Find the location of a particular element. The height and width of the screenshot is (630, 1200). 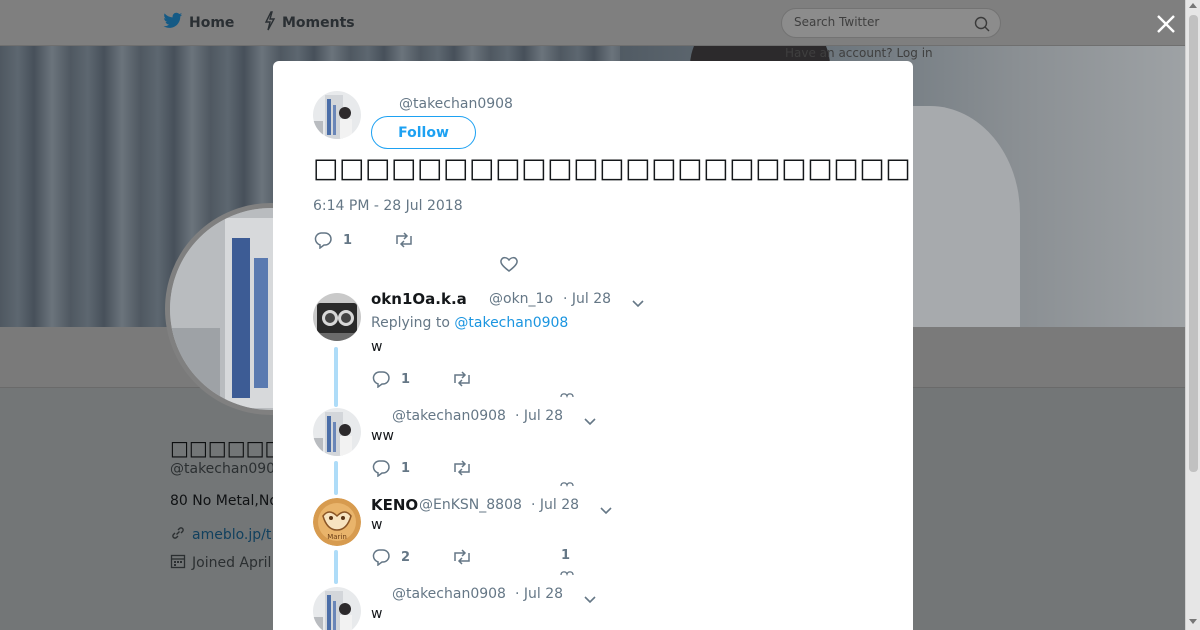

reply-1-reply-count: 1 is located at coordinates (406, 379).